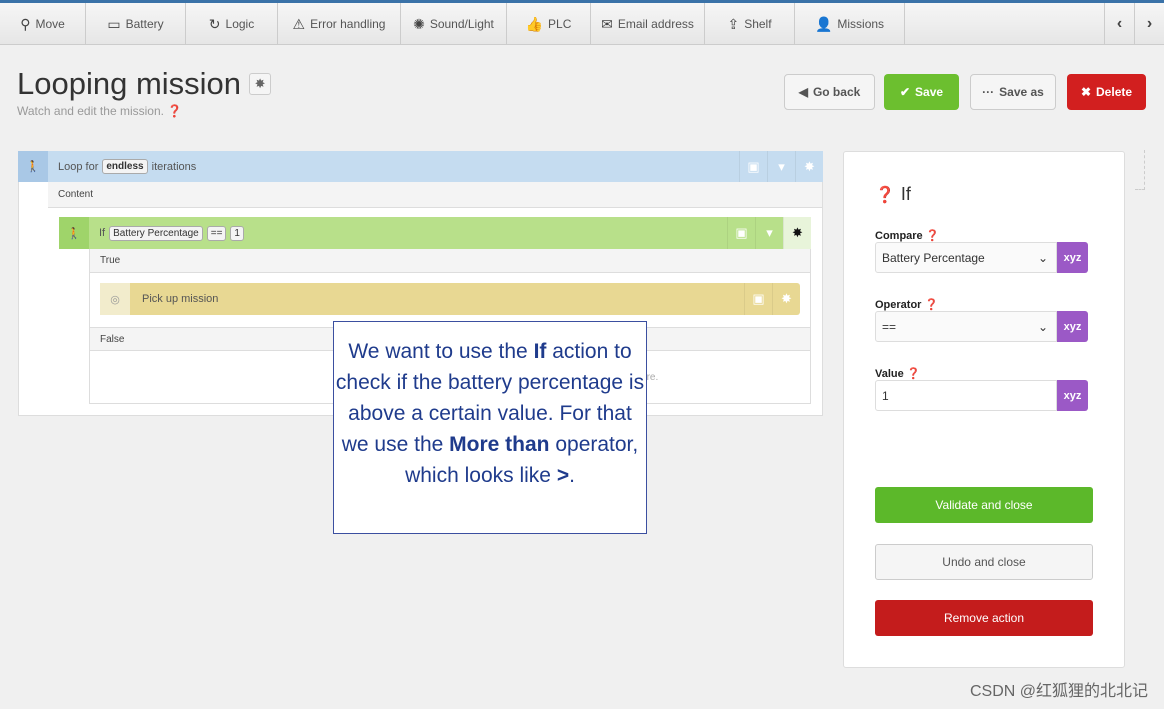 This screenshot has height=709, width=1164. Describe the element at coordinates (984, 562) in the screenshot. I see `undo-and-close-button: Undo and close` at that location.